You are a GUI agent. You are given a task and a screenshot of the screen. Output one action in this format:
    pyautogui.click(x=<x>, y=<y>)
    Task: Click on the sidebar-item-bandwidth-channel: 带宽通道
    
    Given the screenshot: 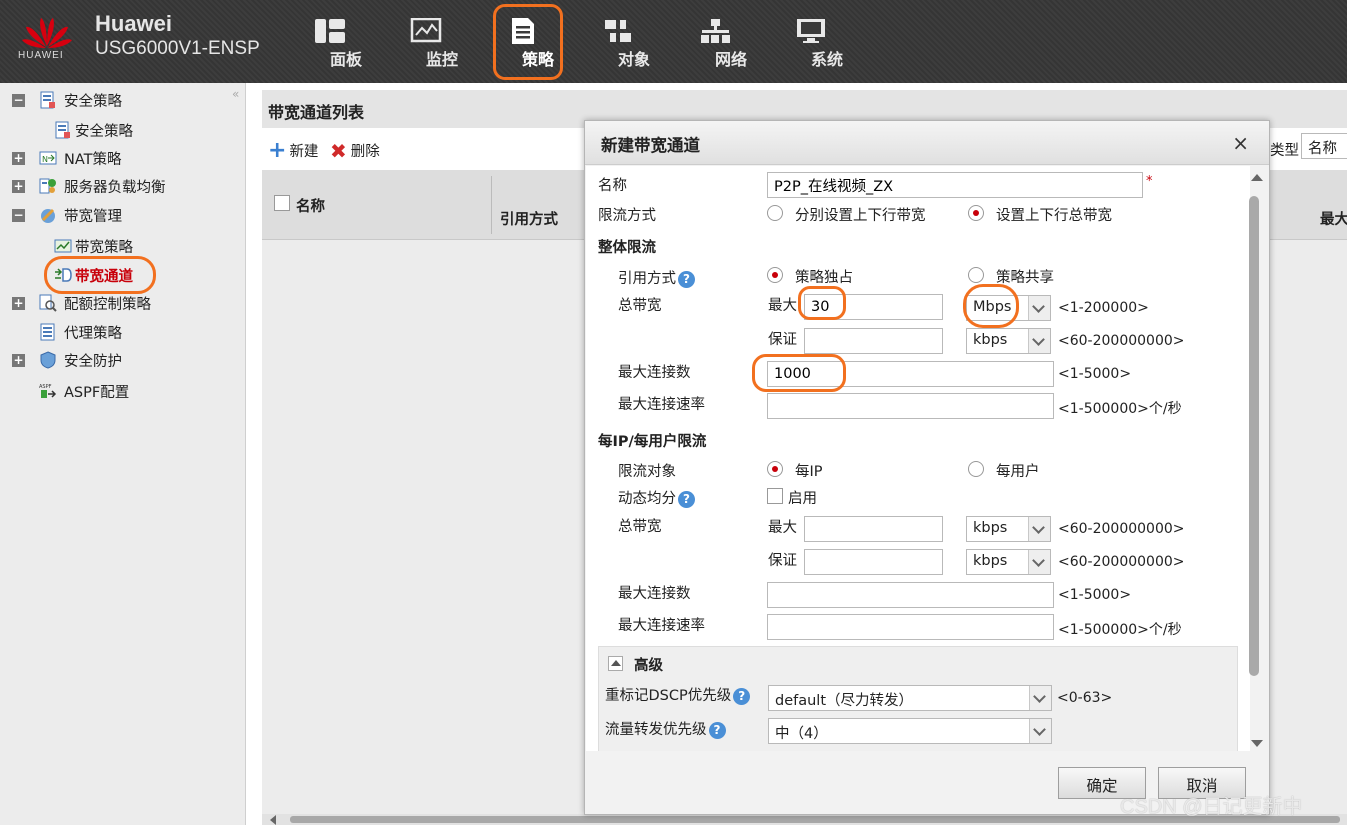 What is the action you would take?
    pyautogui.click(x=93, y=275)
    